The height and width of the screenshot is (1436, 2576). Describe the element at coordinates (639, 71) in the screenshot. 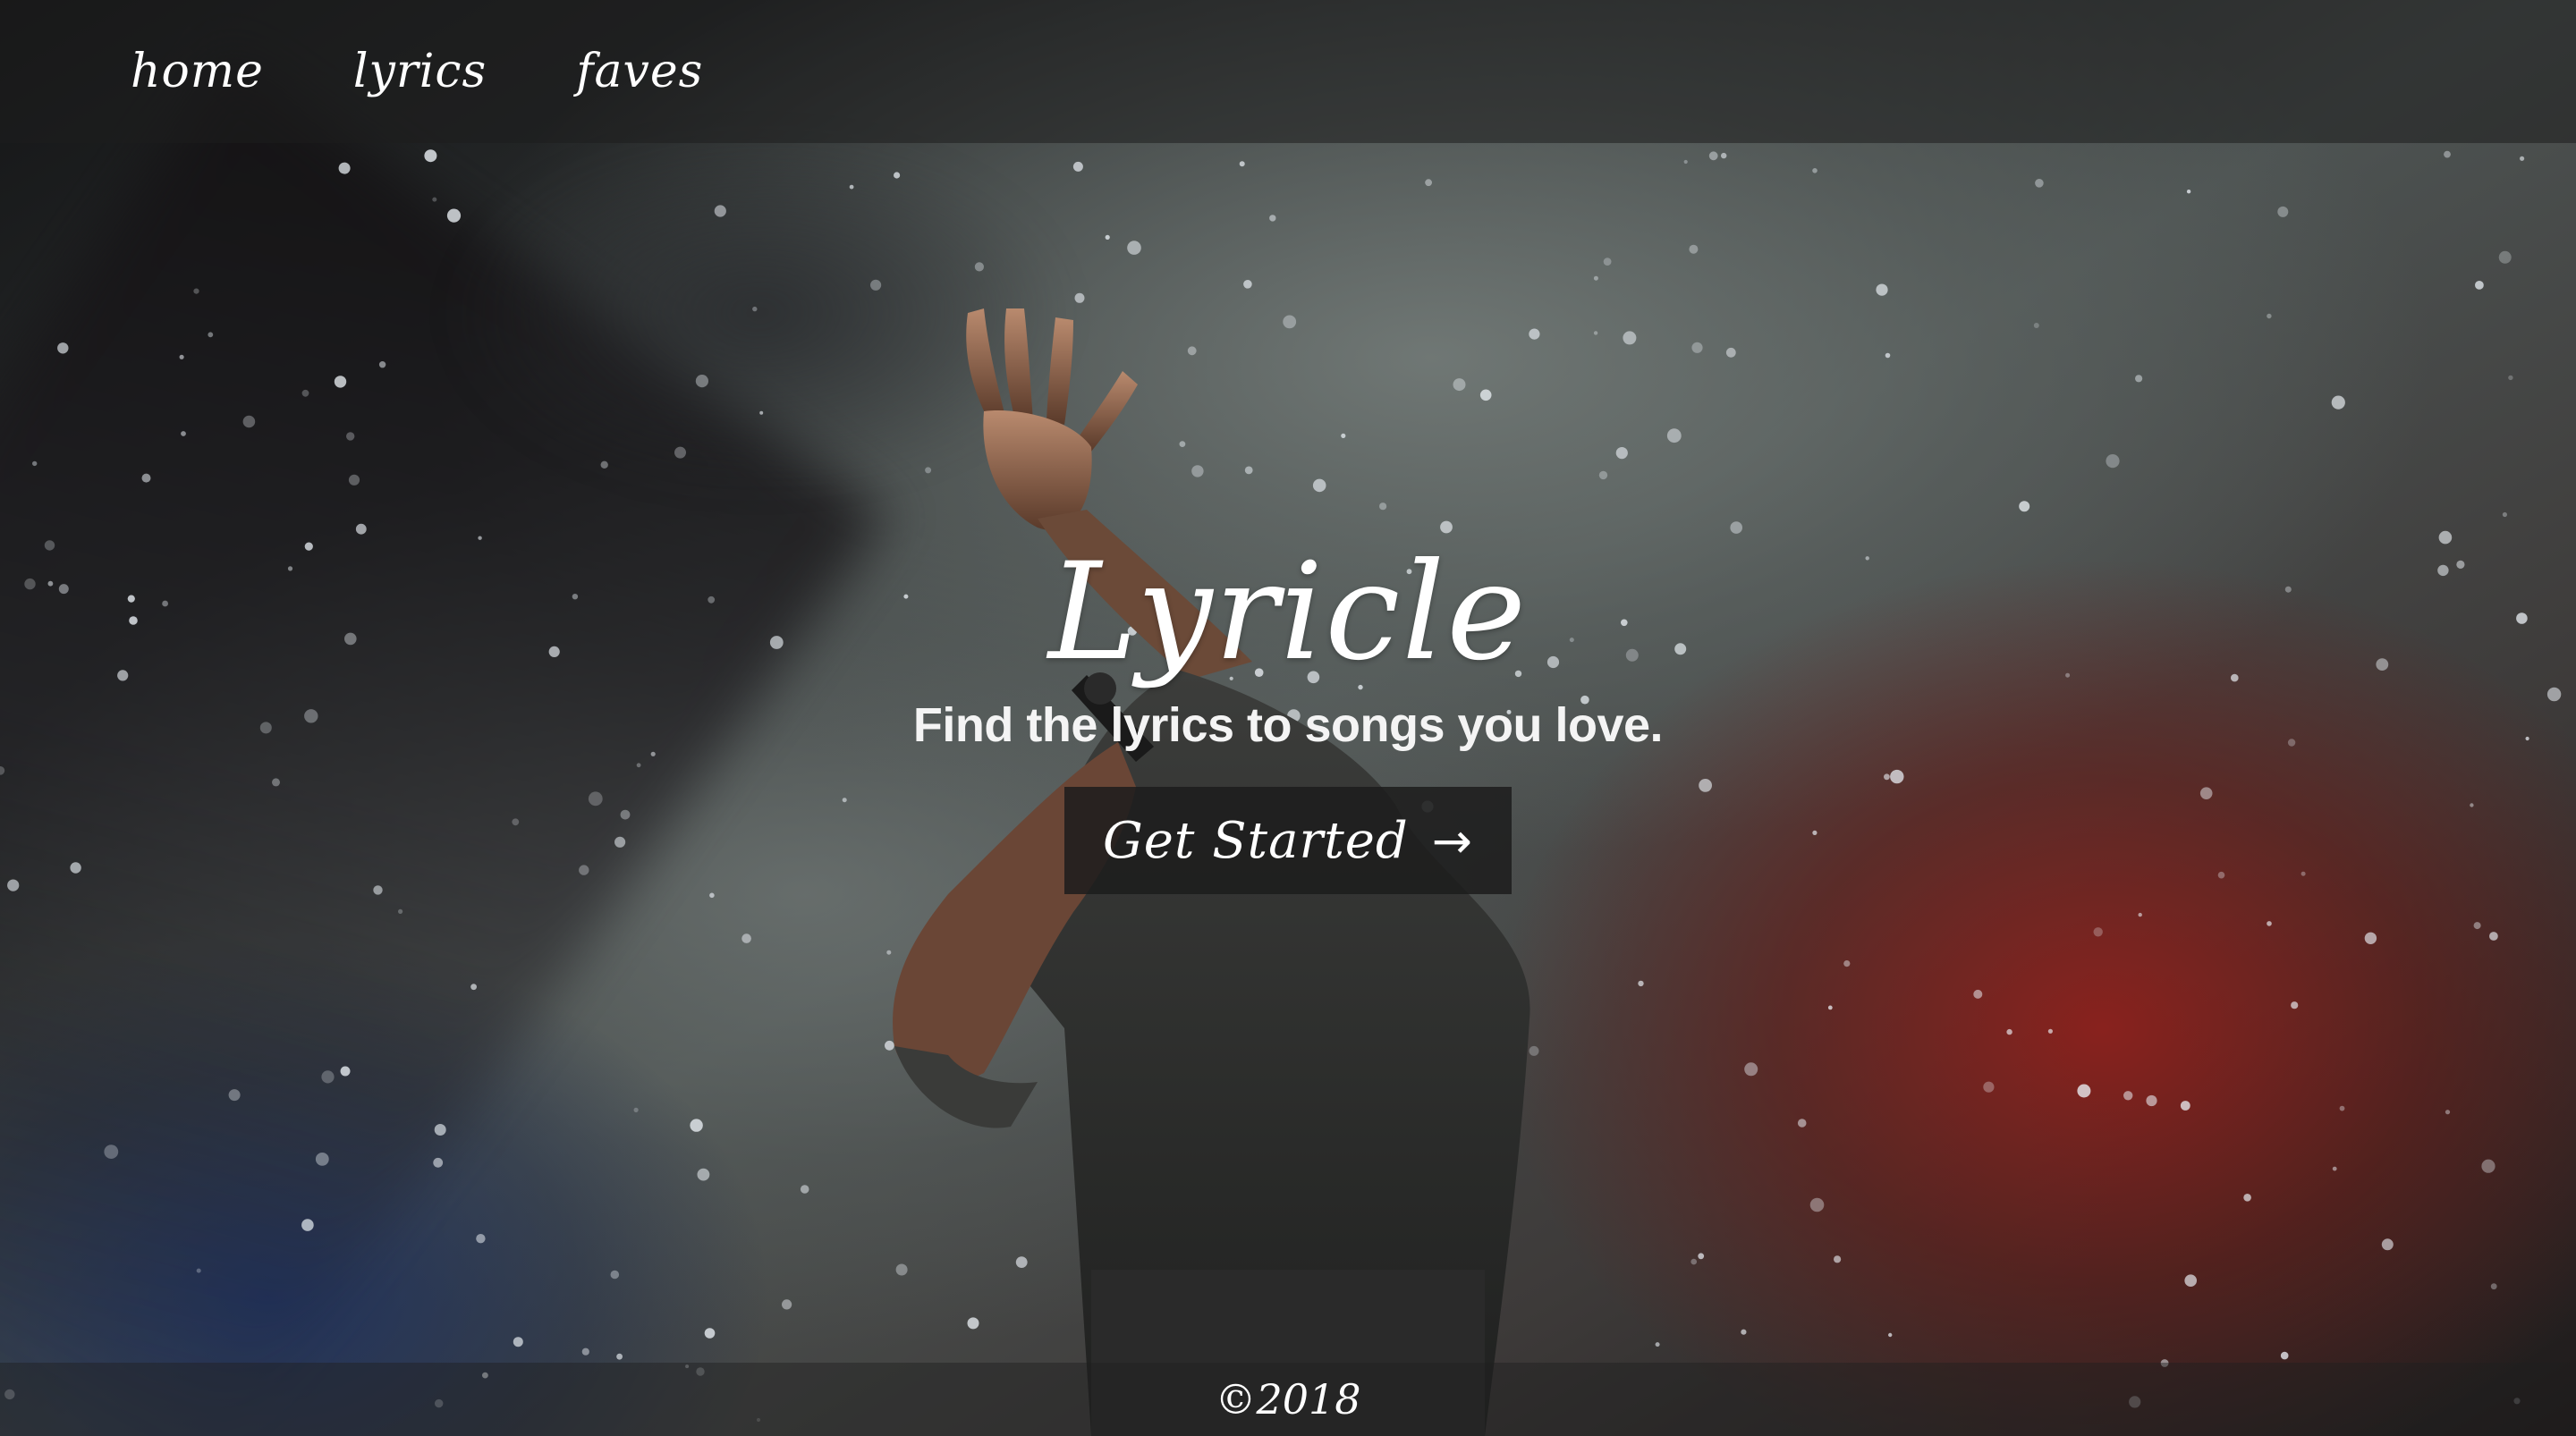

I see `nav-link-faves: faves` at that location.